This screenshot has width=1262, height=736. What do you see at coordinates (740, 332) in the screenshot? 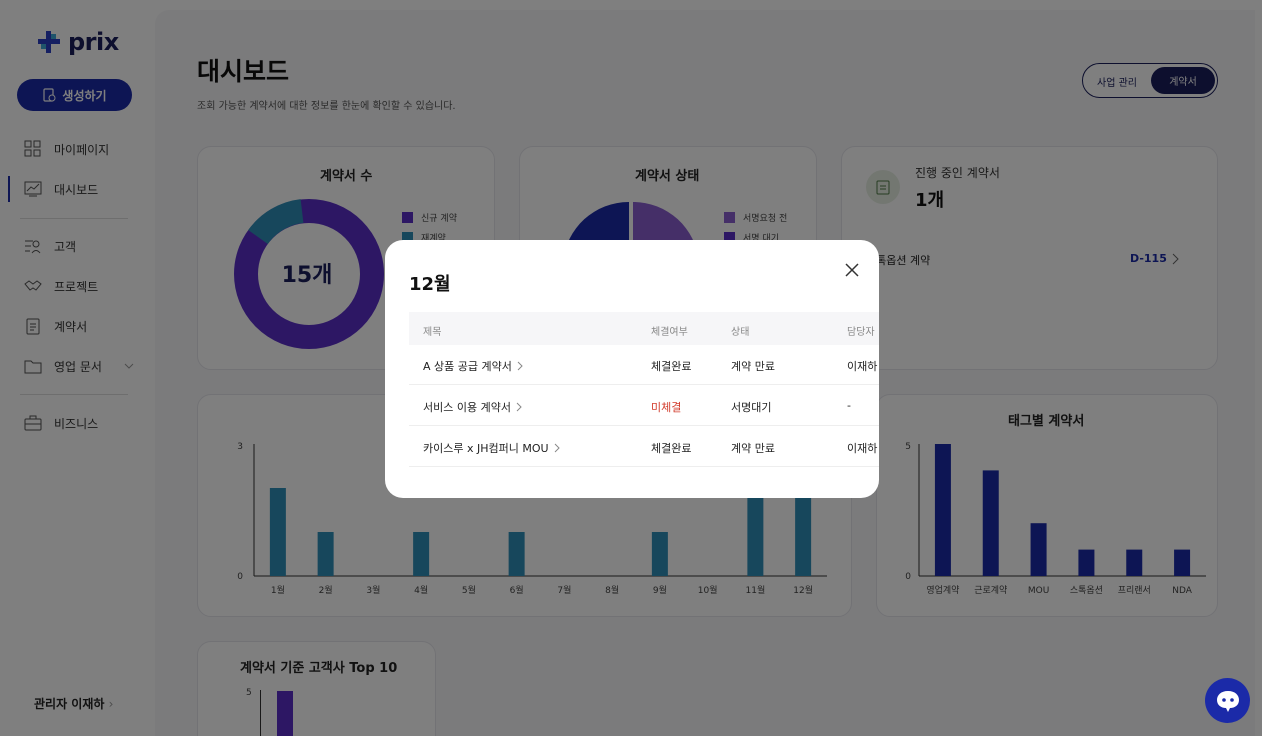
I see `column-header: 상태` at bounding box center [740, 332].